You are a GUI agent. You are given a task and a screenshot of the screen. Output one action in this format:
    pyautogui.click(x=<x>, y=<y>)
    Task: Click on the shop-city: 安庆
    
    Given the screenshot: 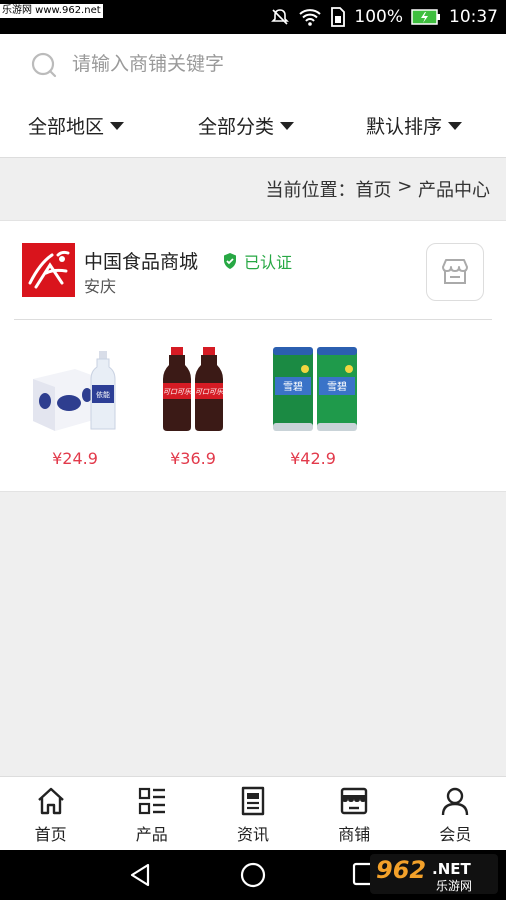 What is the action you would take?
    pyautogui.click(x=100, y=286)
    